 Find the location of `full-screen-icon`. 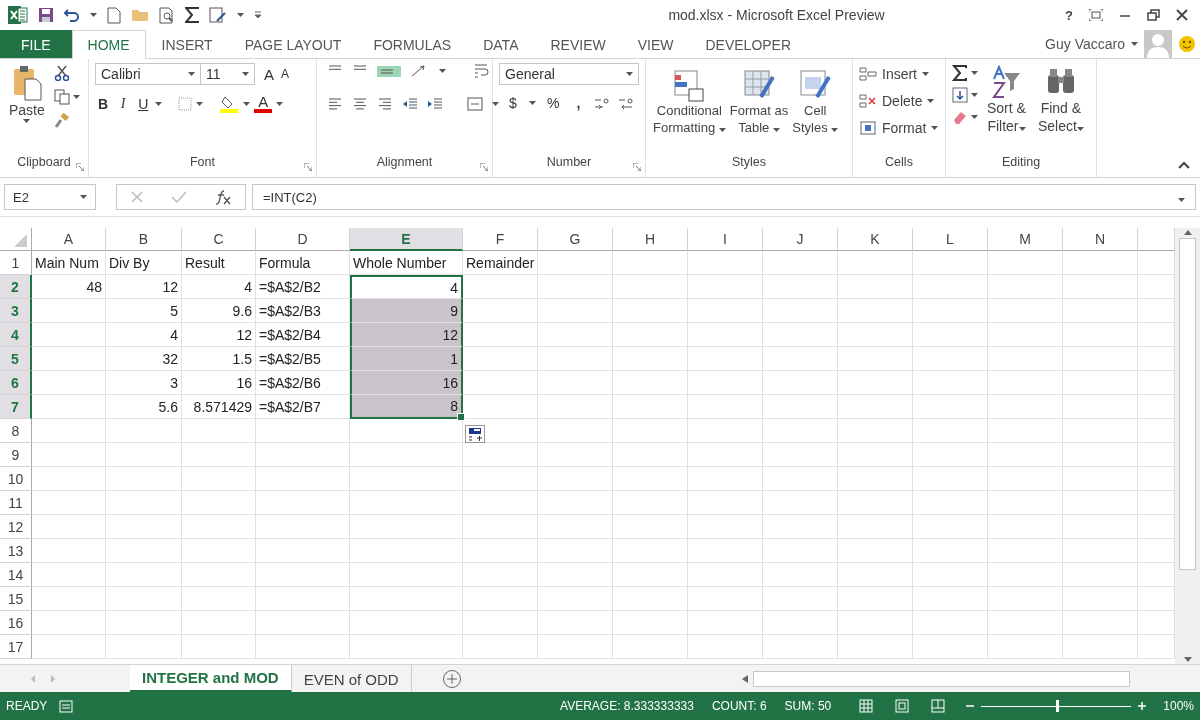

full-screen-icon is located at coordinates (1096, 15).